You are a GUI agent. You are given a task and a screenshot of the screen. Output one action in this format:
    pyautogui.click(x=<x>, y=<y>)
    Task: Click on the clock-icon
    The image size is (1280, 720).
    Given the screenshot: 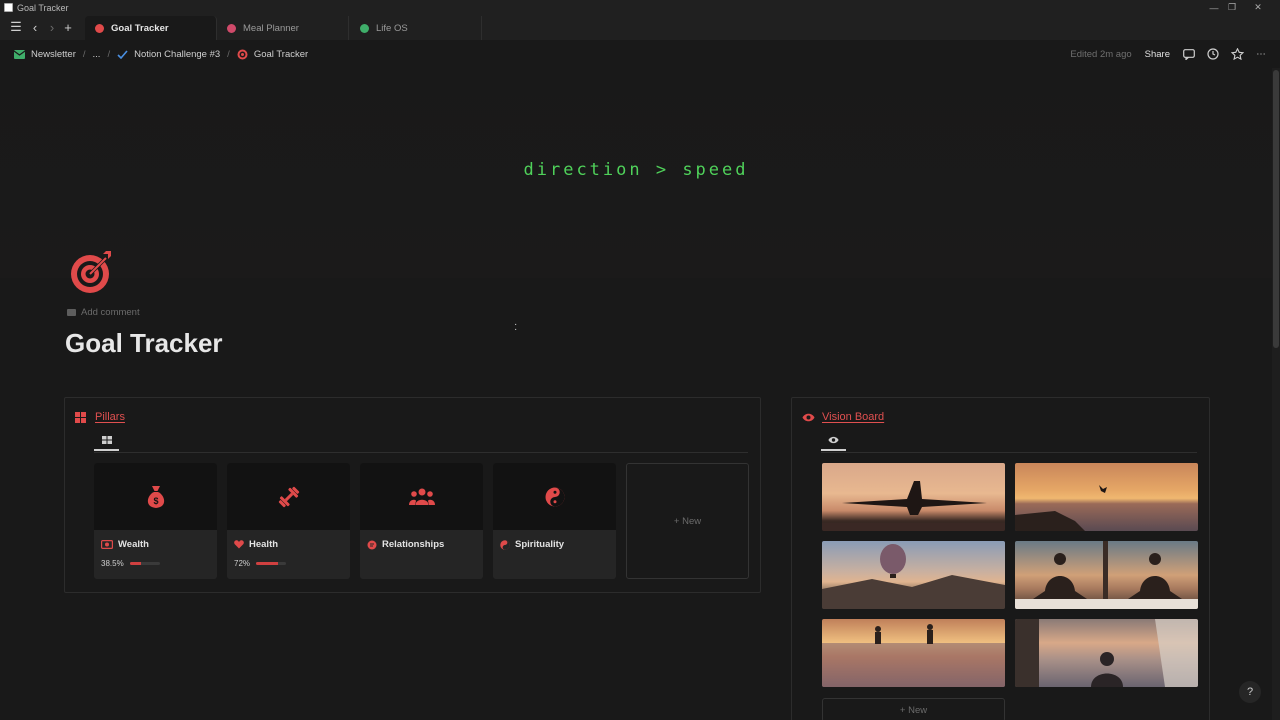 What is the action you would take?
    pyautogui.click(x=1213, y=54)
    